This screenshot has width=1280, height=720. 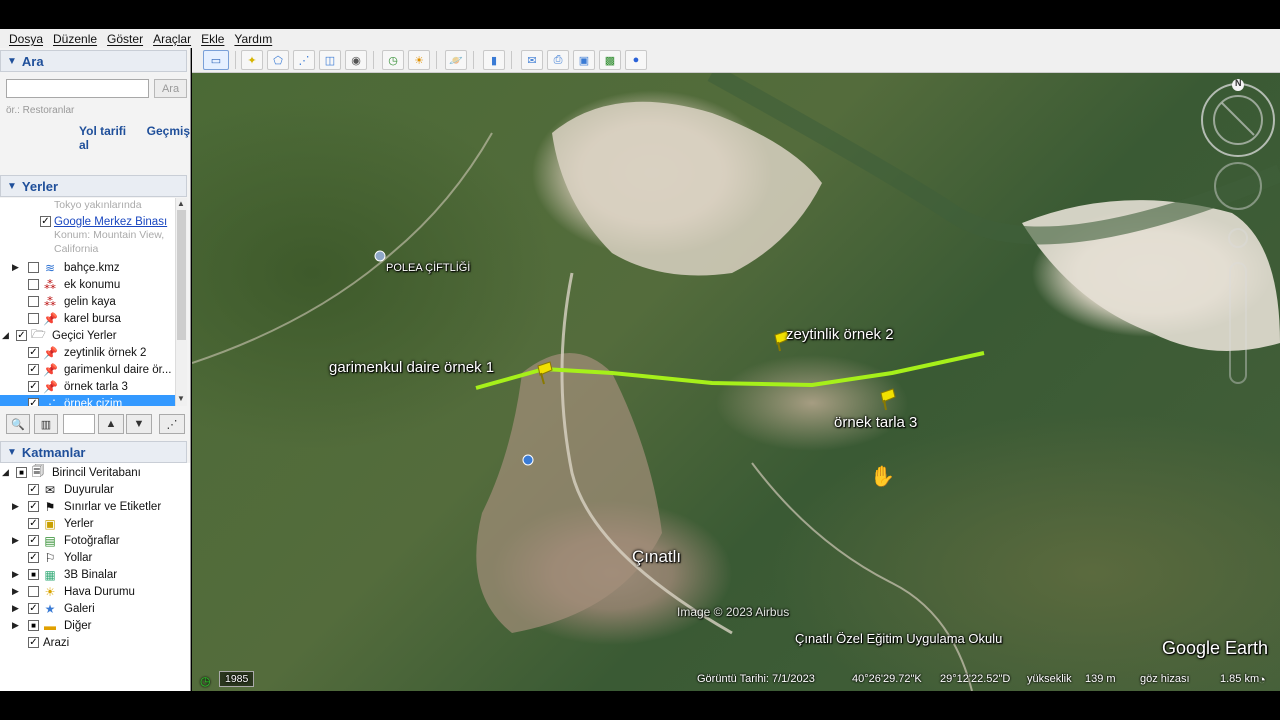 What do you see at coordinates (212, 39) in the screenshot?
I see `menu-add: Ekle` at bounding box center [212, 39].